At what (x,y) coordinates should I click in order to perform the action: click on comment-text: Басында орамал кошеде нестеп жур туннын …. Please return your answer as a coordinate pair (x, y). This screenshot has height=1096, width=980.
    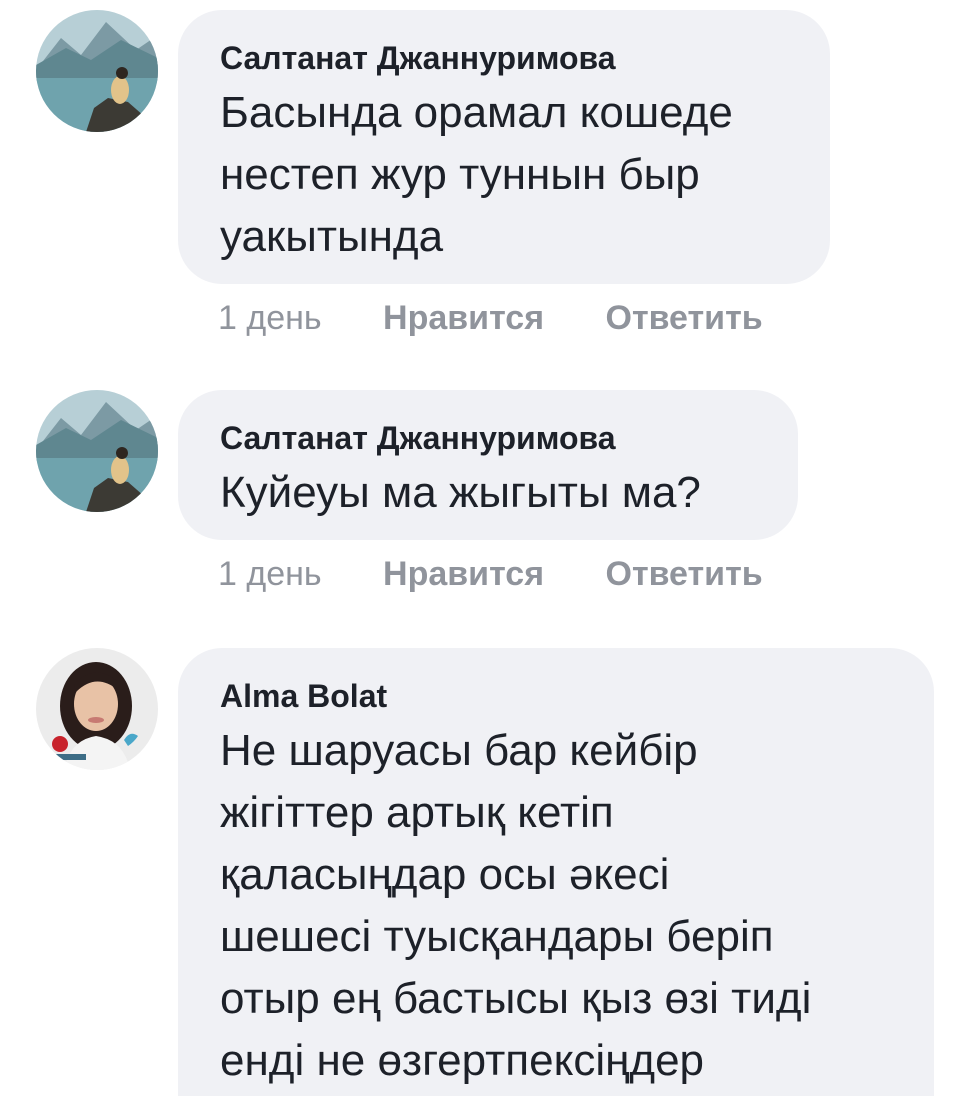
    Looking at the image, I should click on (504, 175).